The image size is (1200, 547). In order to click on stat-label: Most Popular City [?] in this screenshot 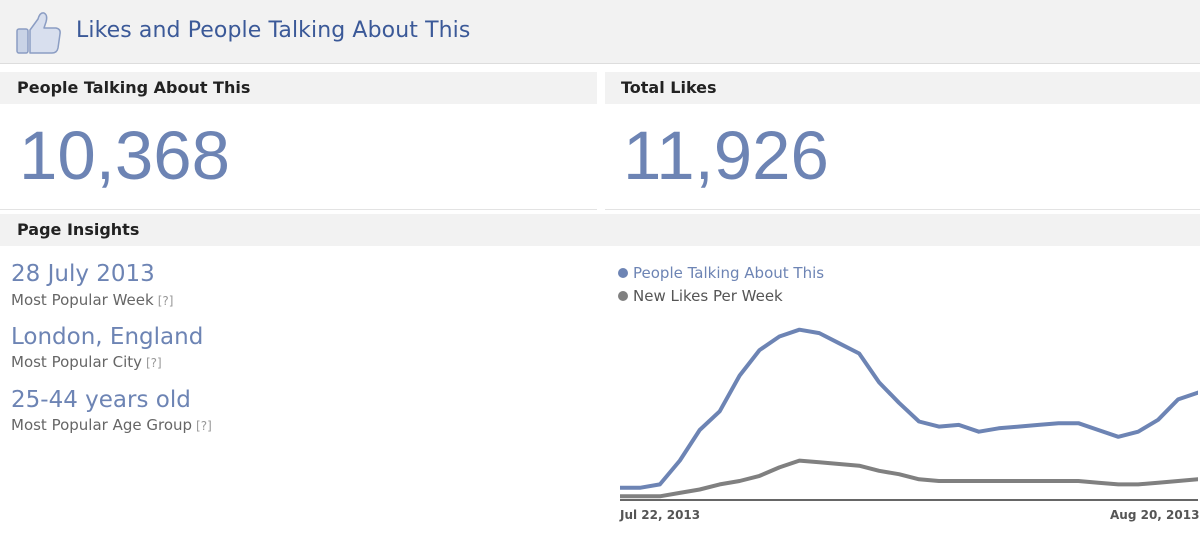, I will do `click(86, 362)`.